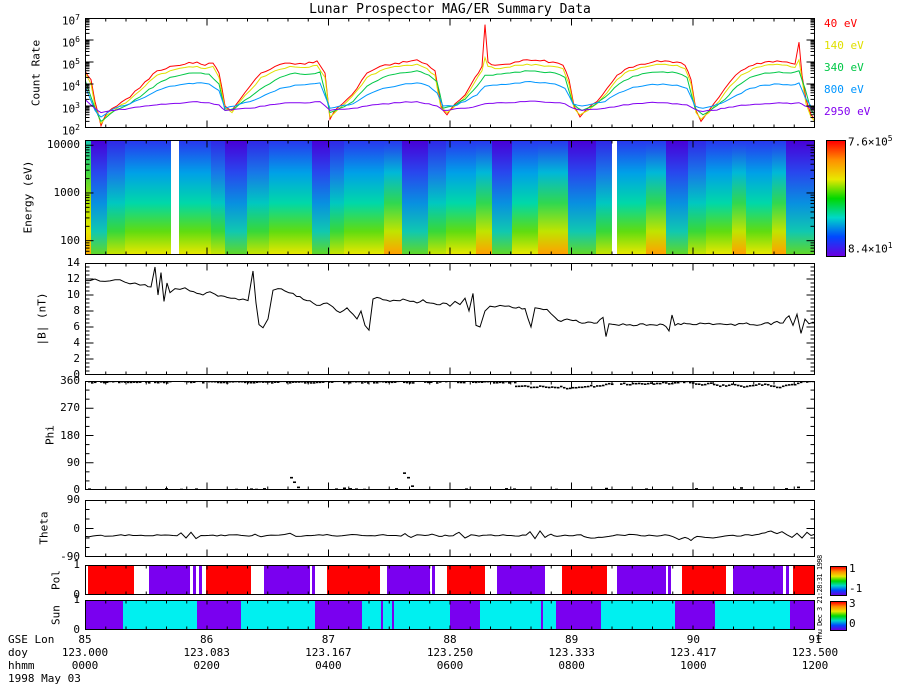  What do you see at coordinates (70, 435) in the screenshot?
I see `y-tick-label: 180` at bounding box center [70, 435].